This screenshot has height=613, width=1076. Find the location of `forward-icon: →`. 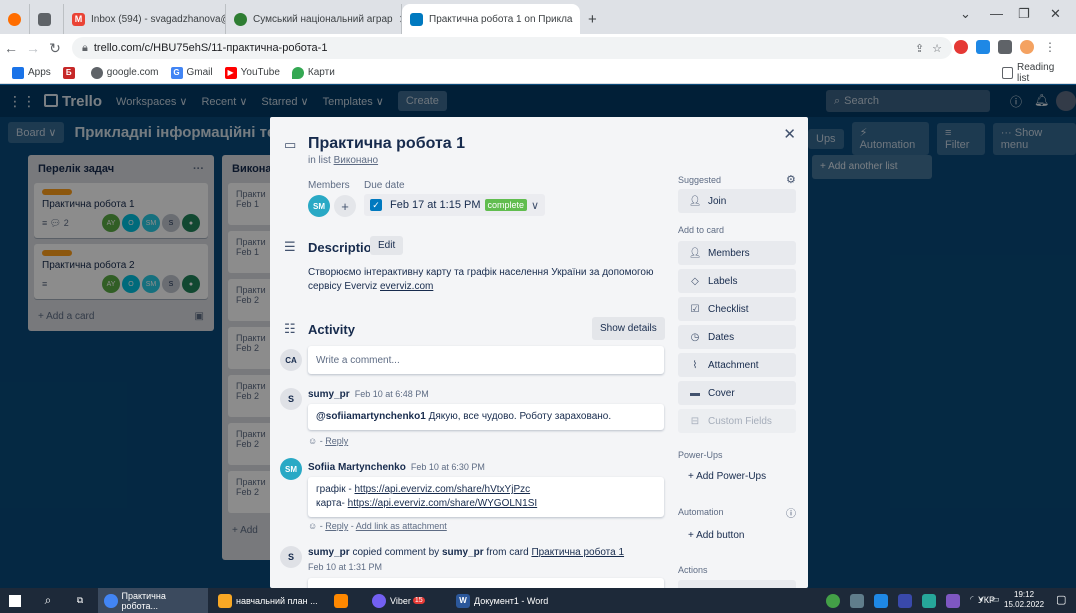

forward-icon: → is located at coordinates (33, 48).